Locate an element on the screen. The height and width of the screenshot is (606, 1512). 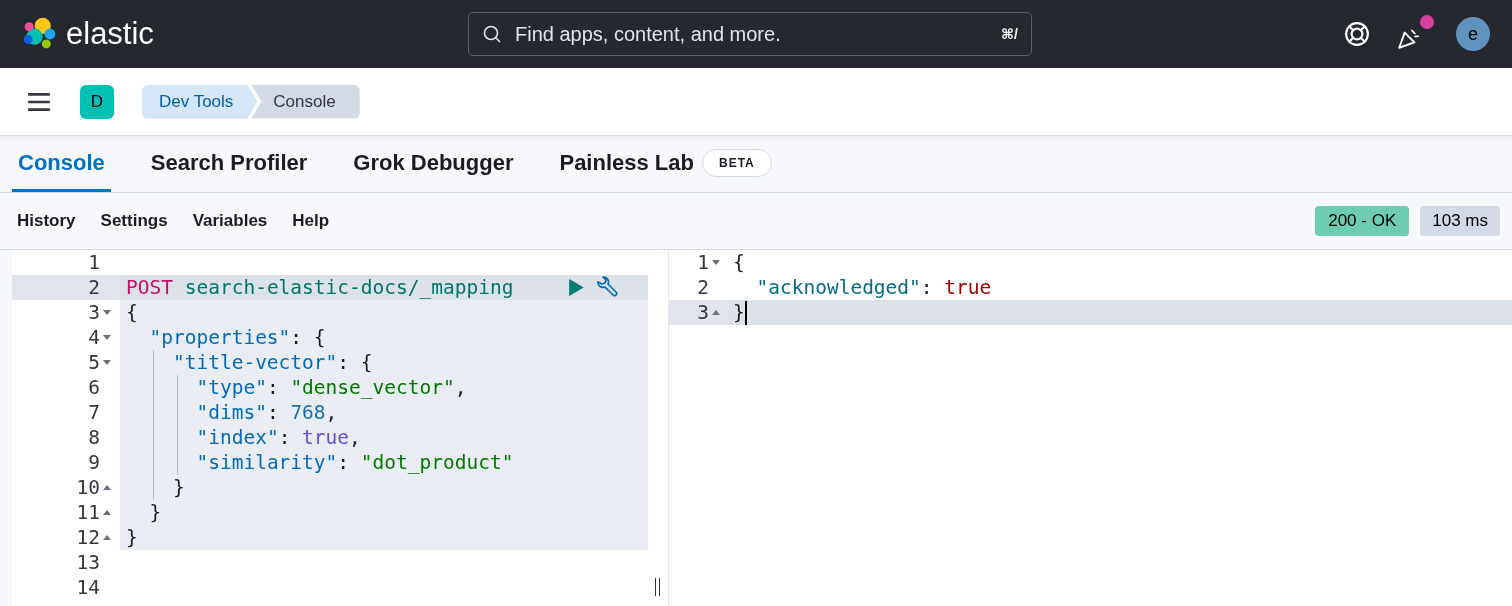
line-number: 8 is located at coordinates (94, 437).